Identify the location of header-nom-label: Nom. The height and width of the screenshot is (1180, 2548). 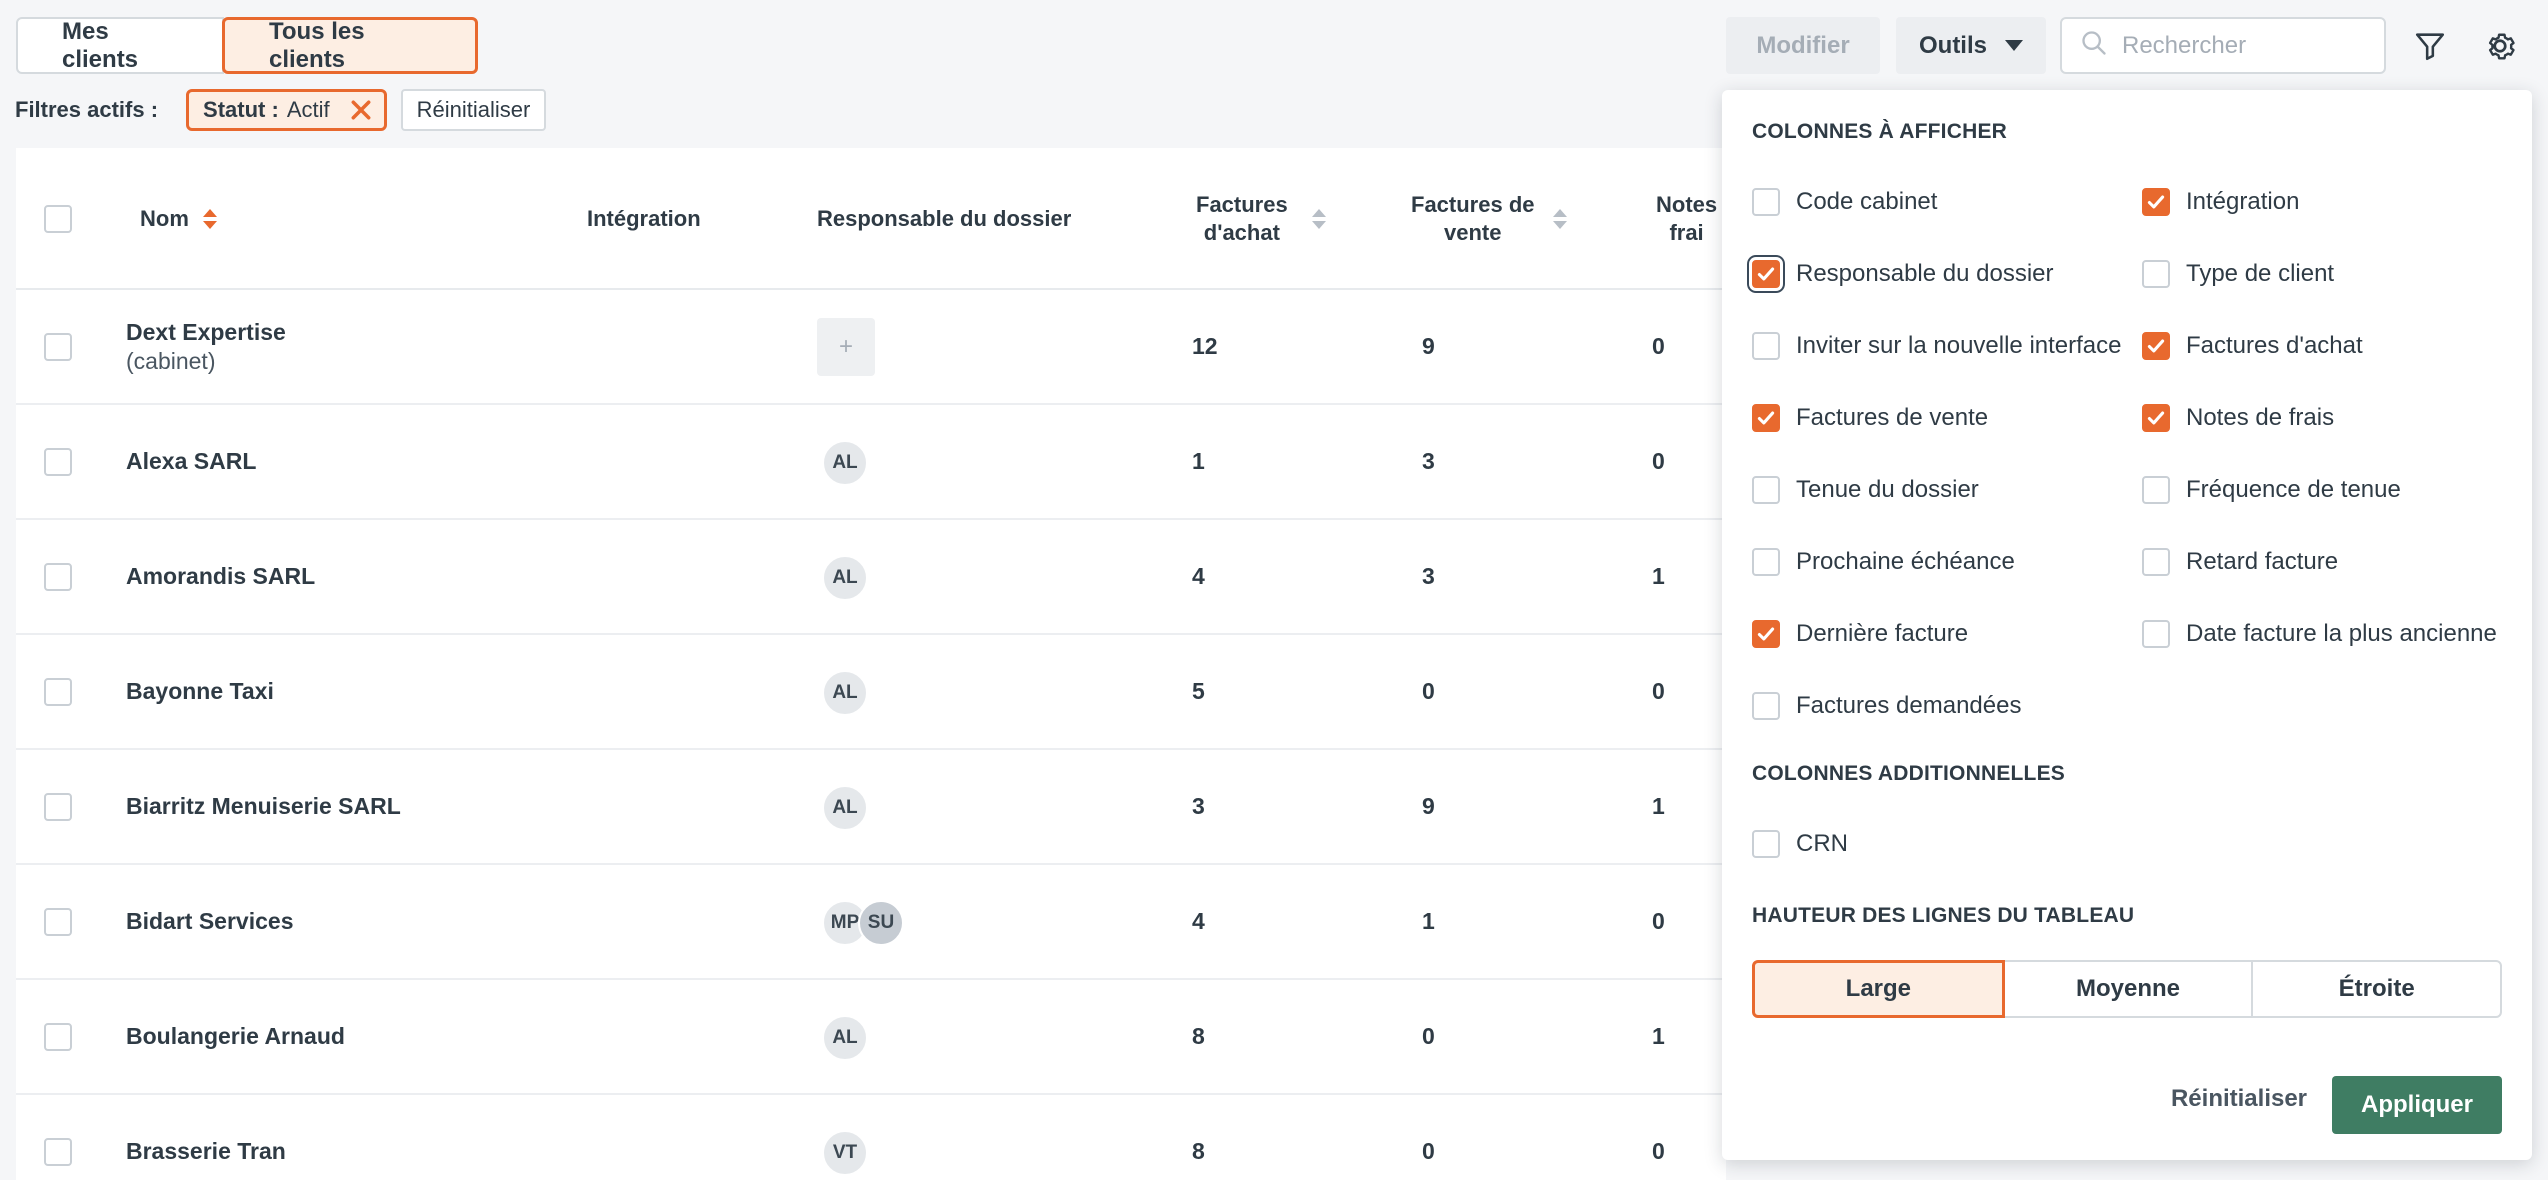
(164, 218).